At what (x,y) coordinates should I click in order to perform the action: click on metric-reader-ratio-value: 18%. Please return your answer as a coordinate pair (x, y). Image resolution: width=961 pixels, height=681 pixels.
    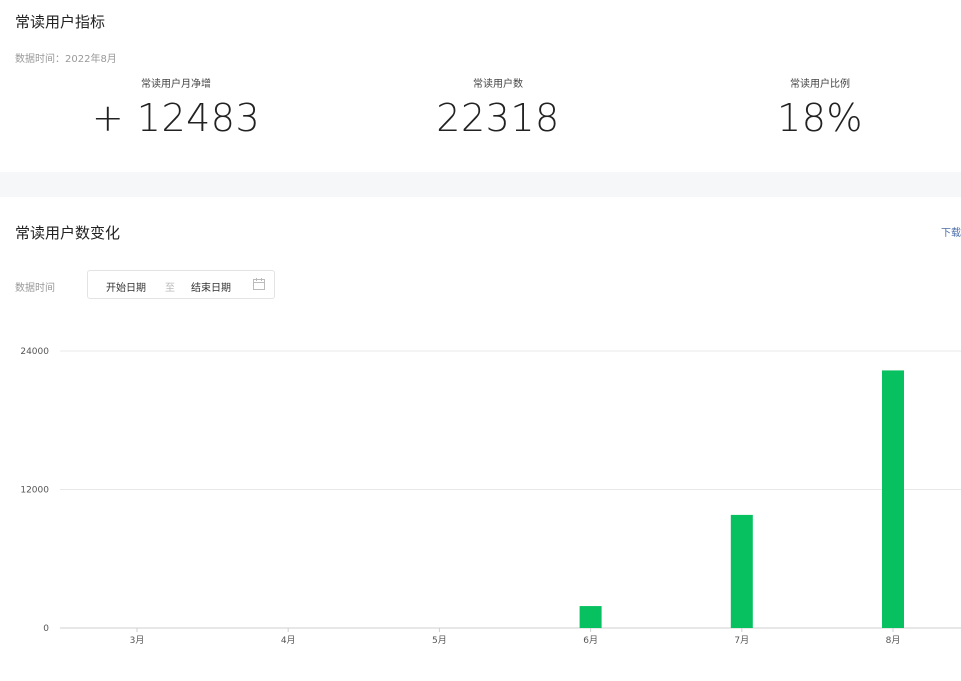
    Looking at the image, I should click on (820, 118).